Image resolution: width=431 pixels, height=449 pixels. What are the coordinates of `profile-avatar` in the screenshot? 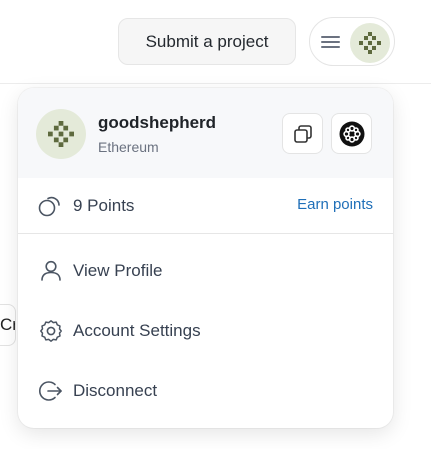 It's located at (61, 134).